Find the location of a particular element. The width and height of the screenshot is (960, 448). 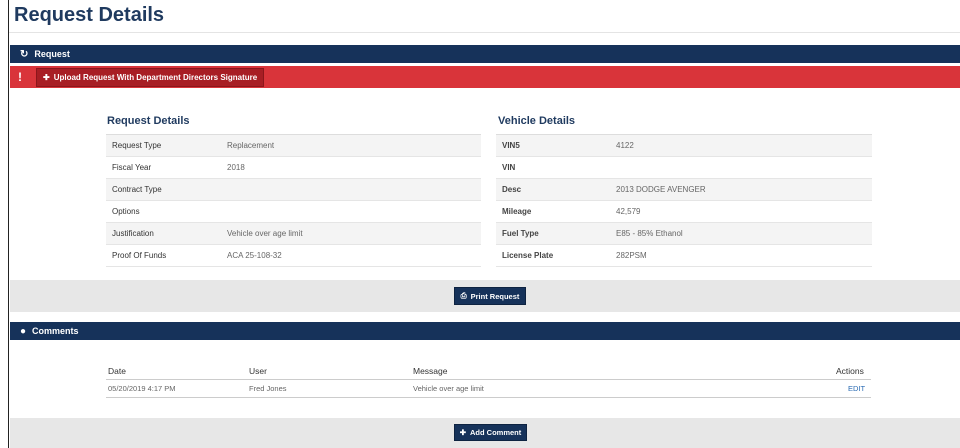

detail-value: 2018 is located at coordinates (236, 167).